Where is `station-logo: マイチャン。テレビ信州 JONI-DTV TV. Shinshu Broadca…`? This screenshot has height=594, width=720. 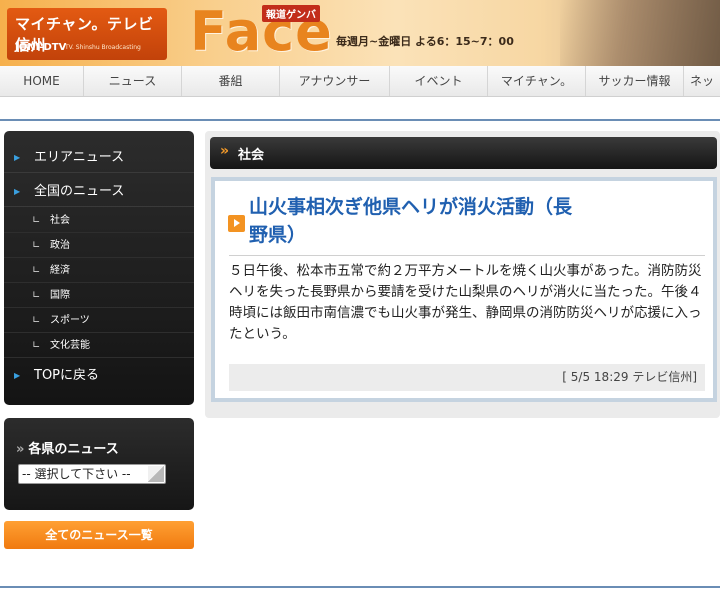
station-logo: マイチャン。テレビ信州 JONI-DTV TV. Shinshu Broadca… is located at coordinates (87, 34).